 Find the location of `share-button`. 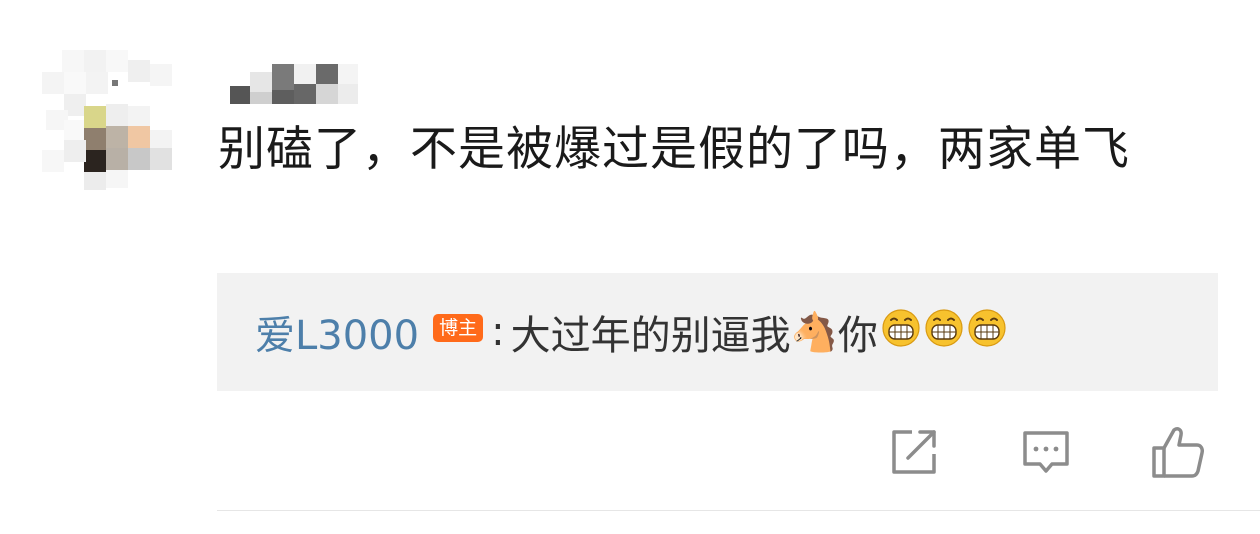

share-button is located at coordinates (914, 452).